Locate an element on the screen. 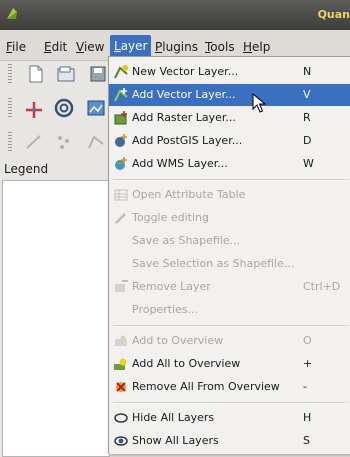  menu-view: View is located at coordinates (90, 47).